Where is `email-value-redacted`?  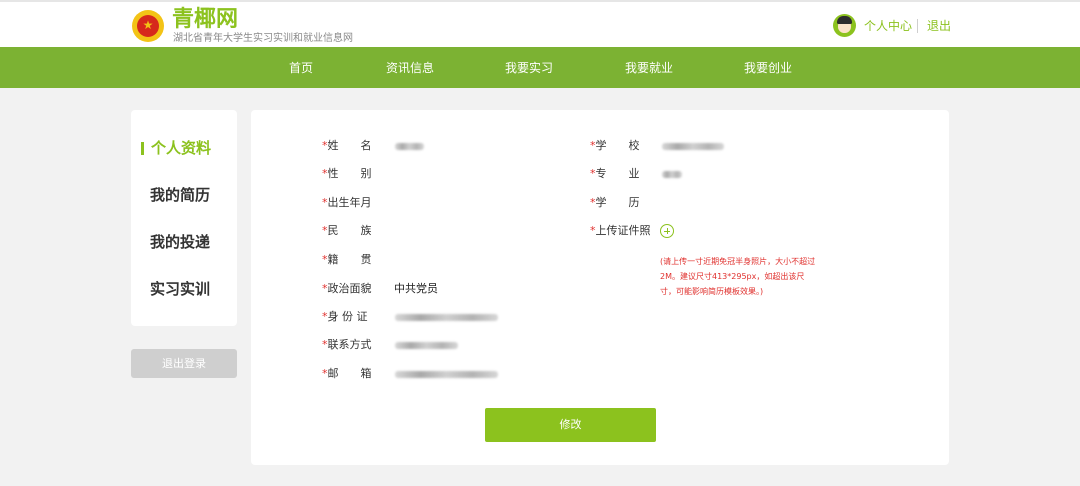
email-value-redacted is located at coordinates (446, 374).